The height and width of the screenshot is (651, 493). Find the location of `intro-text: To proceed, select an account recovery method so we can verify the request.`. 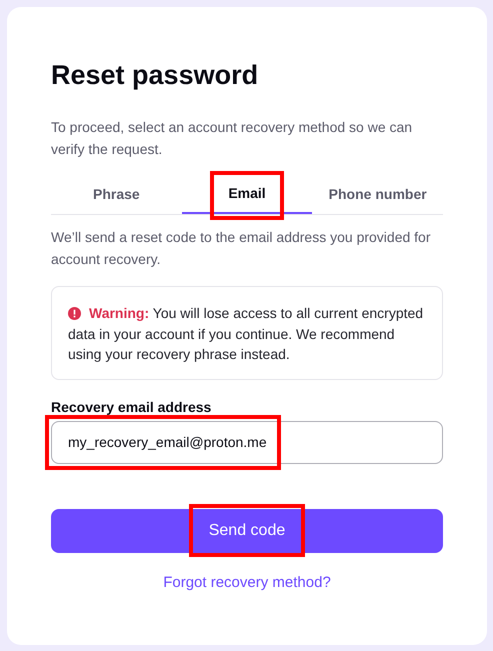

intro-text: To proceed, select an account recovery method so we can verify the request. is located at coordinates (232, 138).